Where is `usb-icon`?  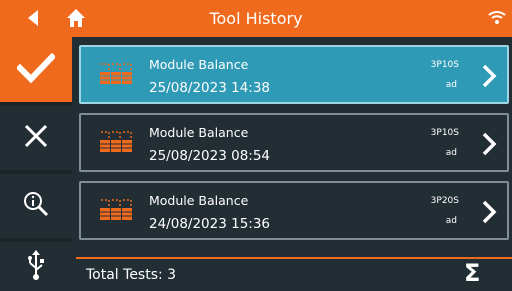
usb-icon is located at coordinates (36, 266).